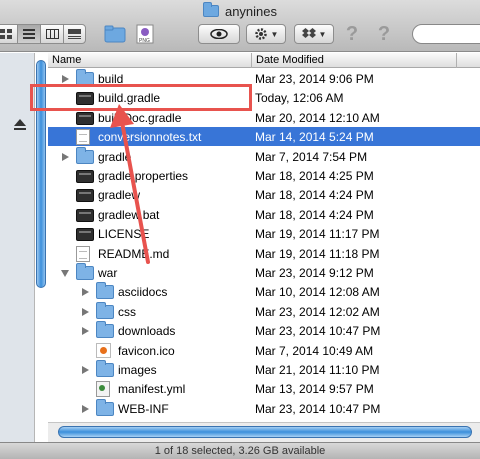  Describe the element at coordinates (143, 408) in the screenshot. I see `file-name: WEB-INF` at that location.